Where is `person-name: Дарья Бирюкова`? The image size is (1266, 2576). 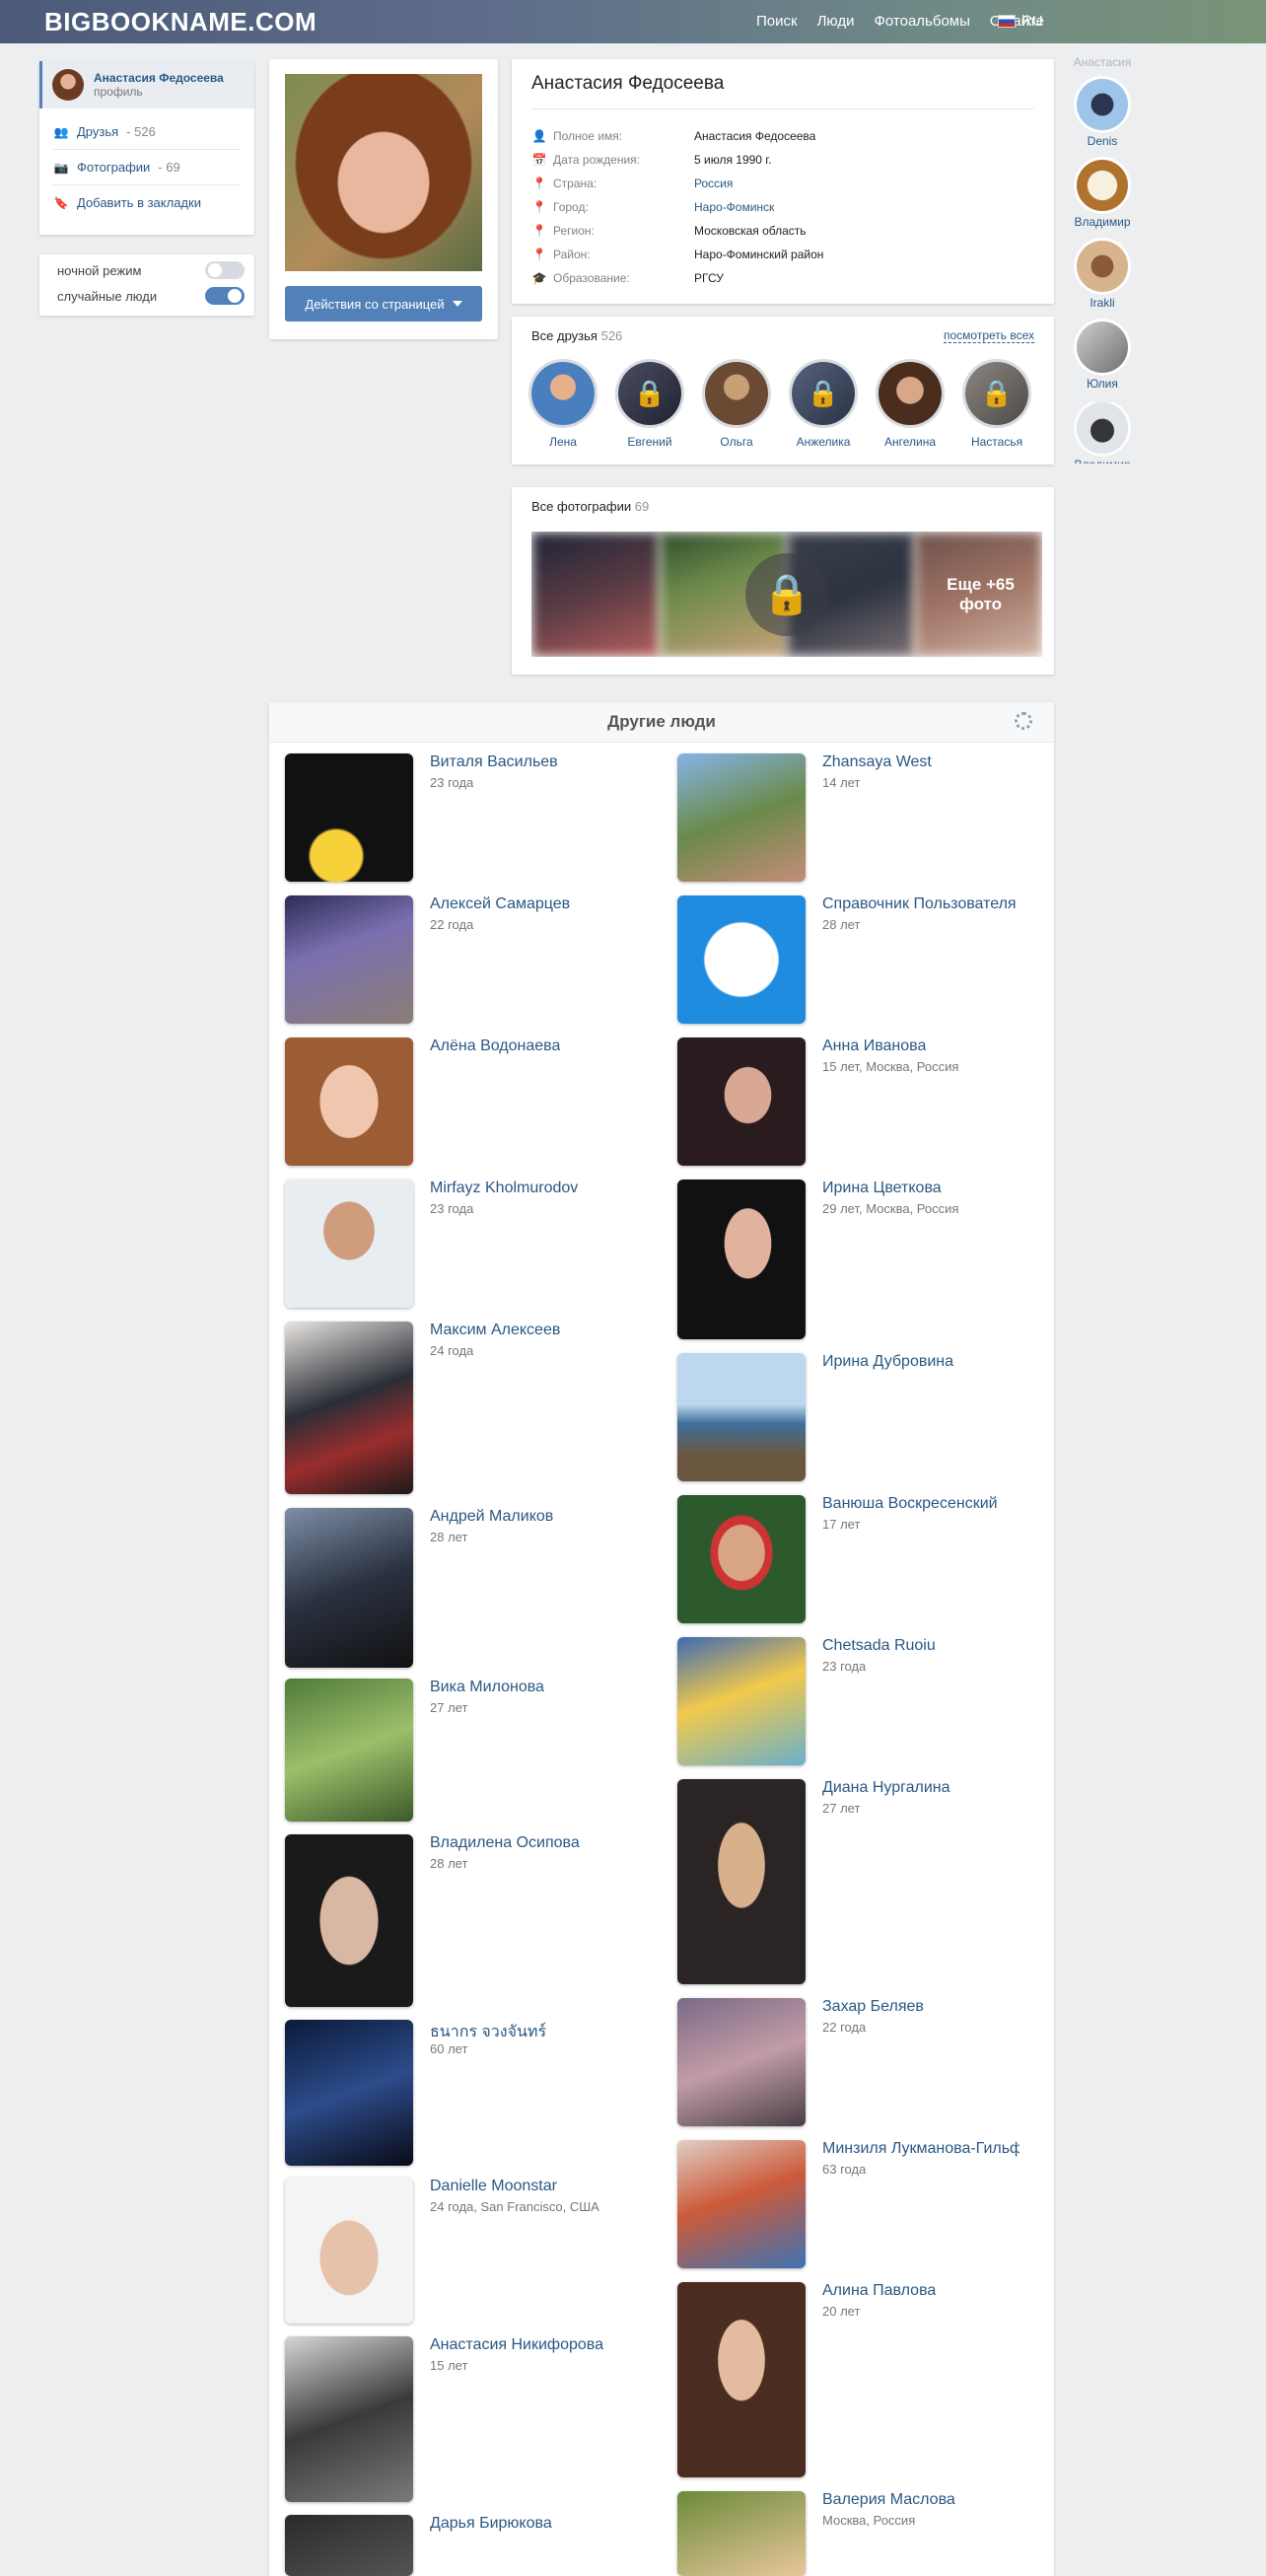
person-name: Дарья Бирюкова is located at coordinates (491, 2524).